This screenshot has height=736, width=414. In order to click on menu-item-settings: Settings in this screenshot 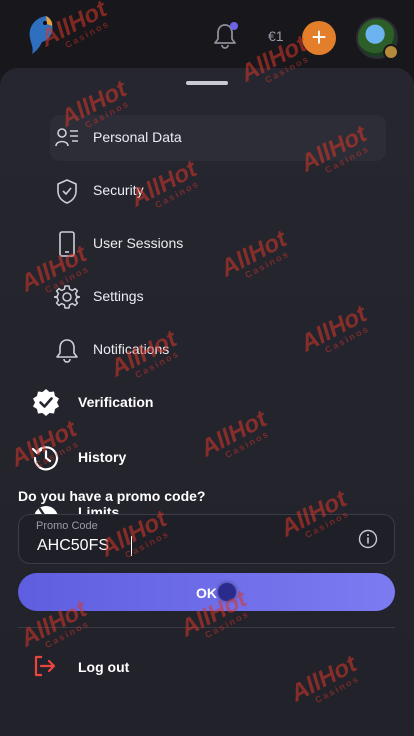, I will do `click(218, 297)`.